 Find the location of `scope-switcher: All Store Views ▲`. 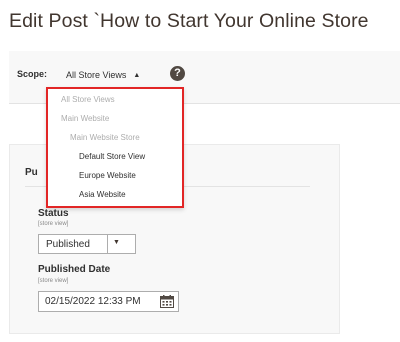

scope-switcher: All Store Views ▲ is located at coordinates (103, 75).